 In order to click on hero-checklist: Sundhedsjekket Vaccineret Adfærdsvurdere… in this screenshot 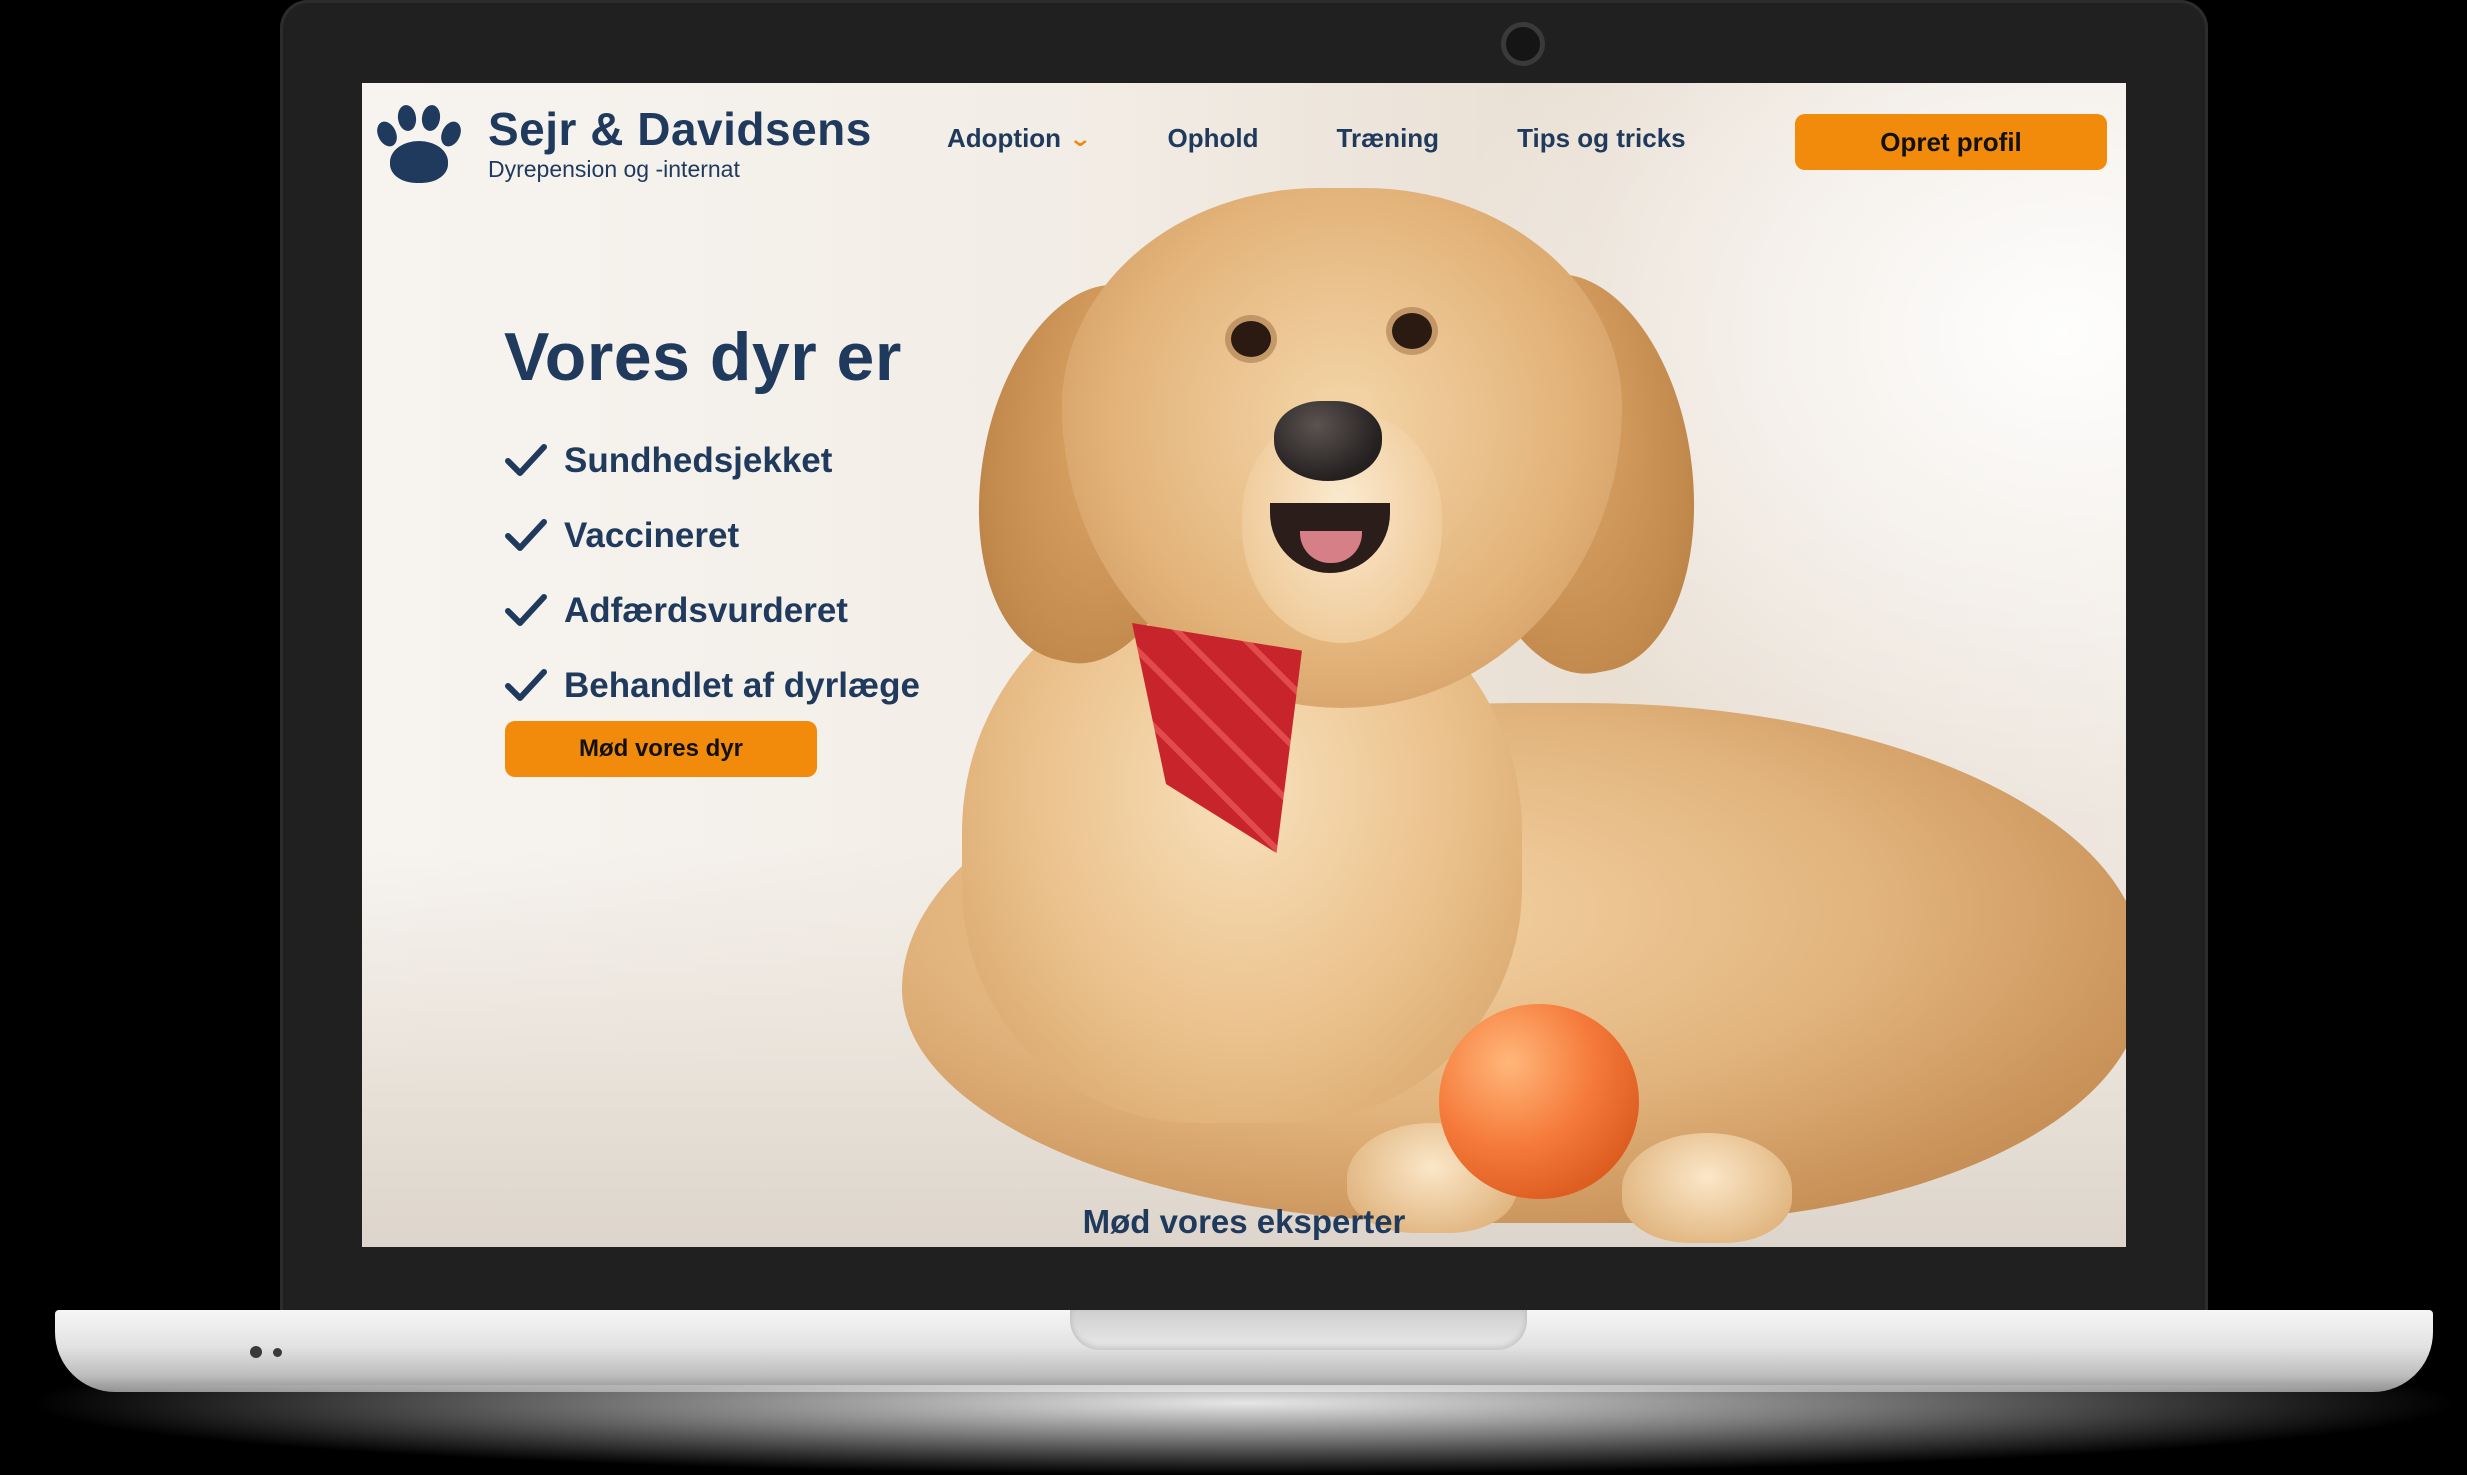, I will do `click(712, 573)`.